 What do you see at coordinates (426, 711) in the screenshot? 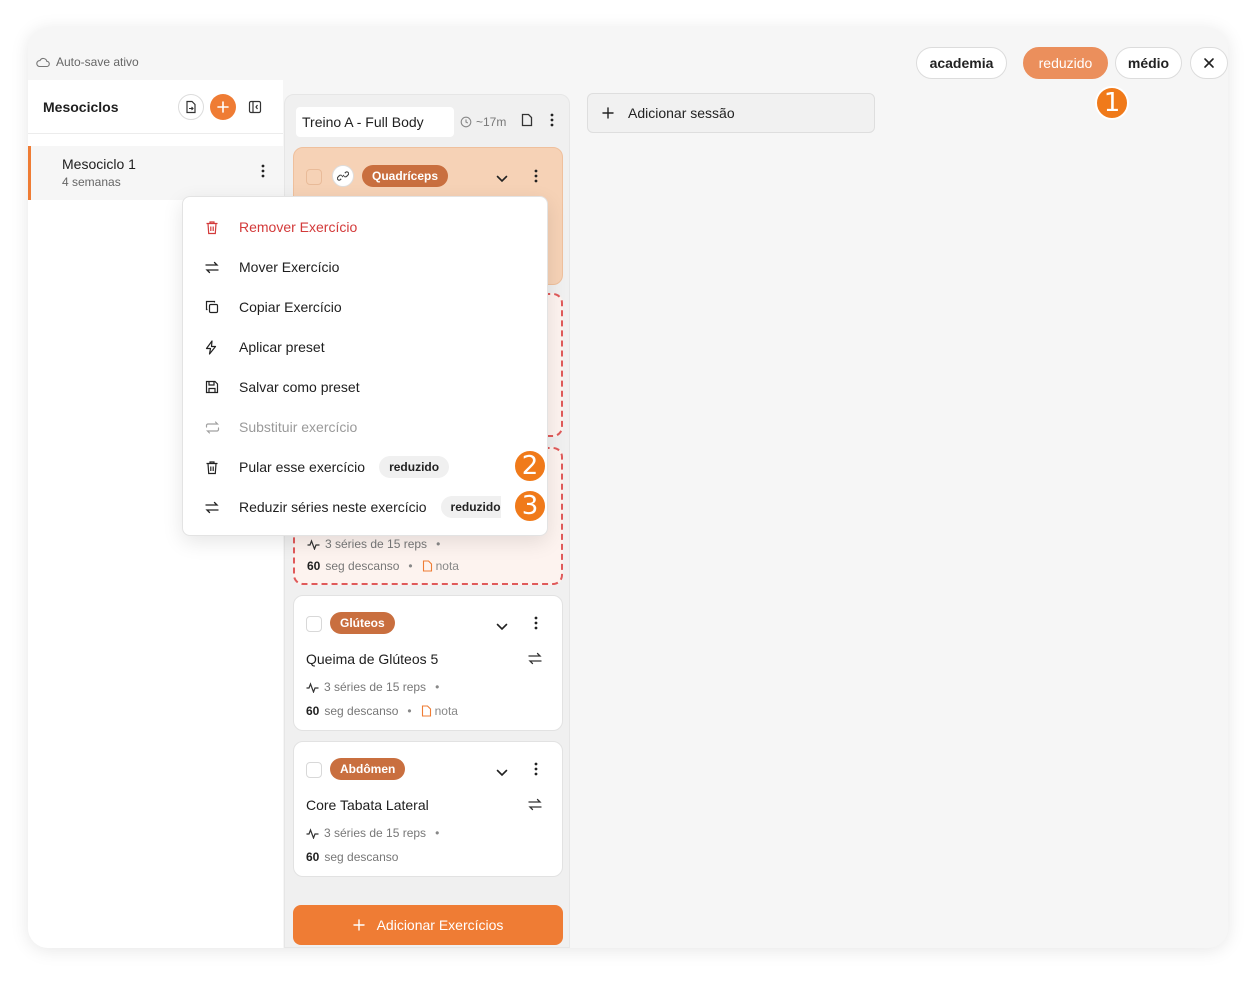
I see `note-icon` at bounding box center [426, 711].